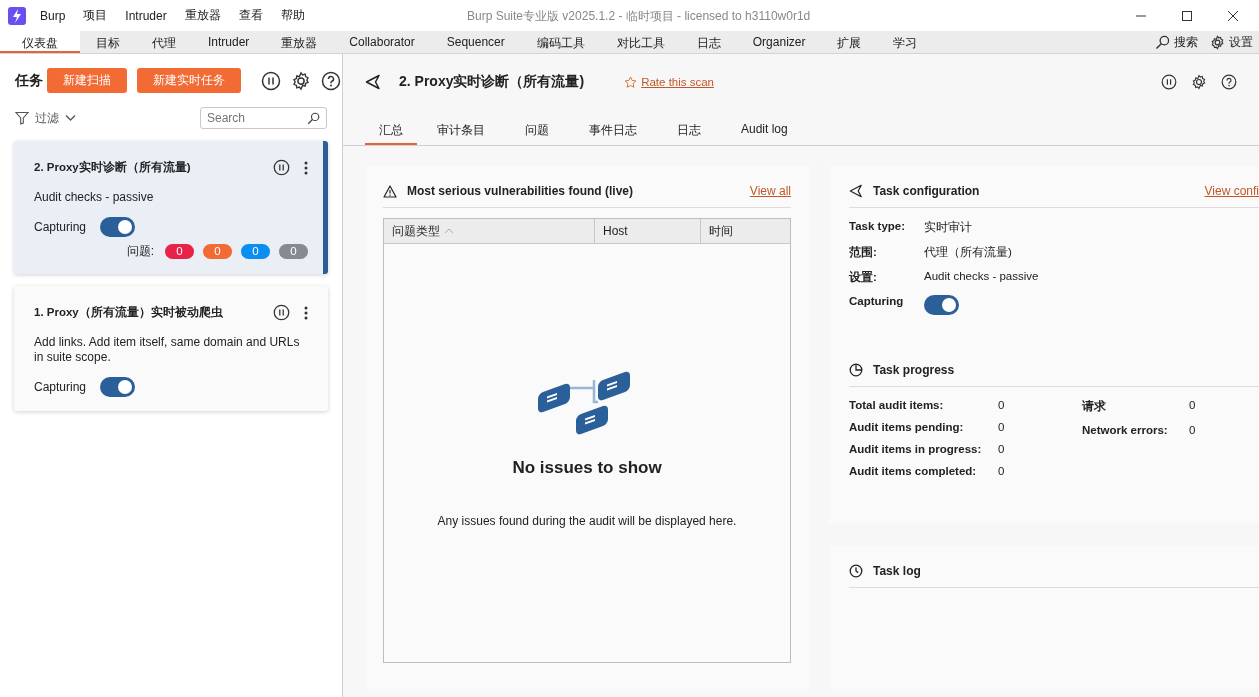 The image size is (1259, 697). Describe the element at coordinates (926, 191) in the screenshot. I see `section-title: Task configuration` at that location.